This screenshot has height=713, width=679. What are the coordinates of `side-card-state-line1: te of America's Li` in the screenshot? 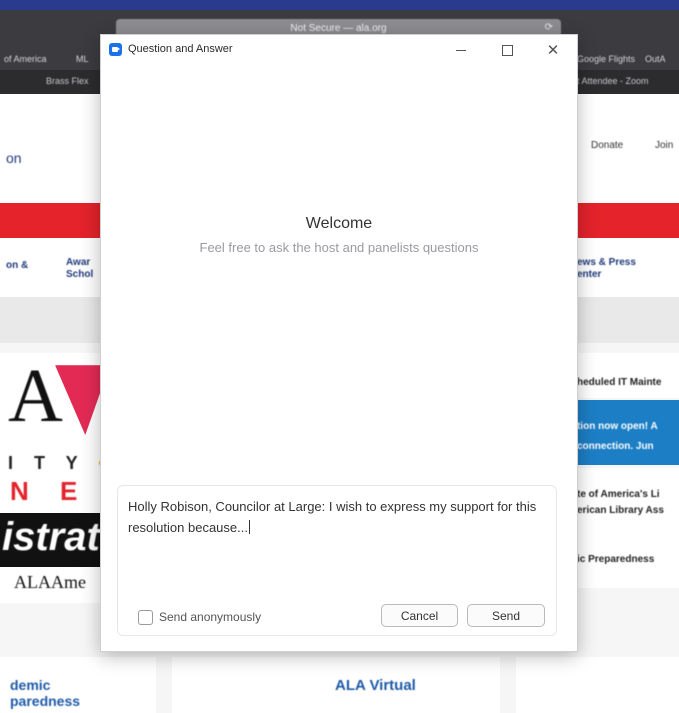 It's located at (618, 495).